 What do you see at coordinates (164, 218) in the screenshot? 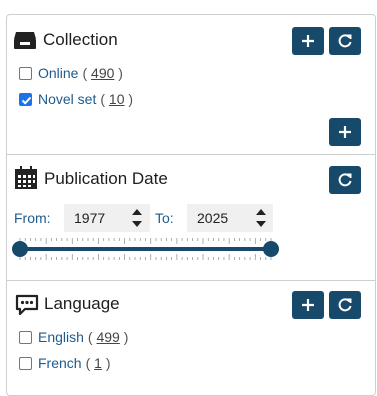
I see `to-label: To:` at bounding box center [164, 218].